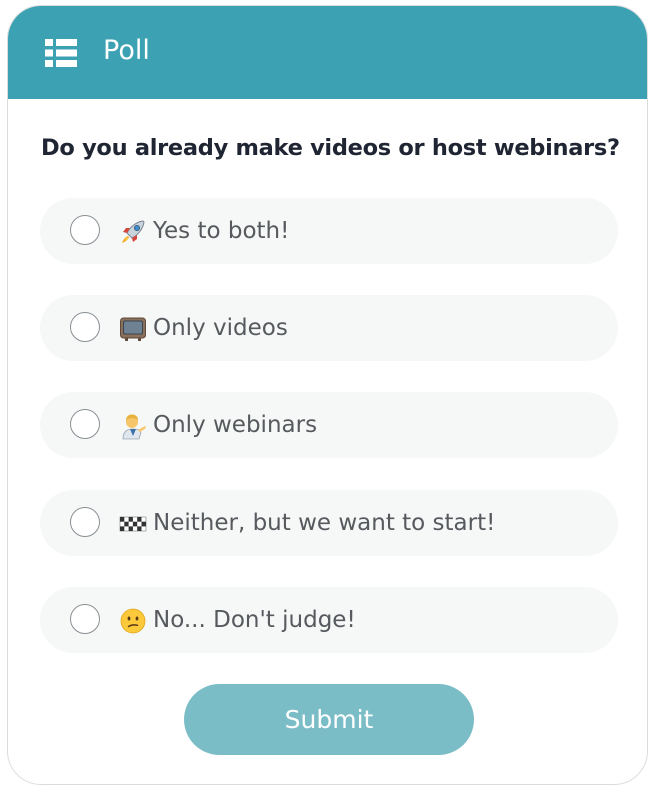  What do you see at coordinates (133, 231) in the screenshot?
I see `rocket-icon` at bounding box center [133, 231].